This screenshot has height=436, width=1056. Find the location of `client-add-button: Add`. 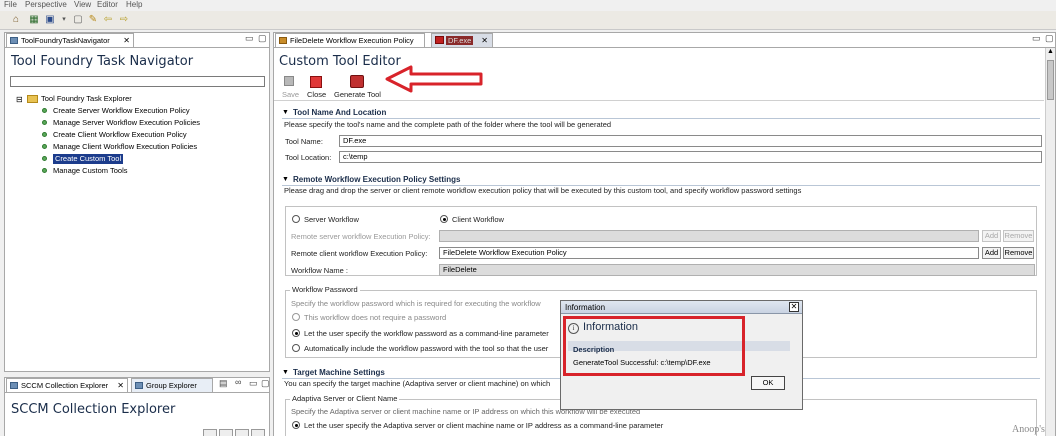

client-add-button: Add is located at coordinates (991, 253).